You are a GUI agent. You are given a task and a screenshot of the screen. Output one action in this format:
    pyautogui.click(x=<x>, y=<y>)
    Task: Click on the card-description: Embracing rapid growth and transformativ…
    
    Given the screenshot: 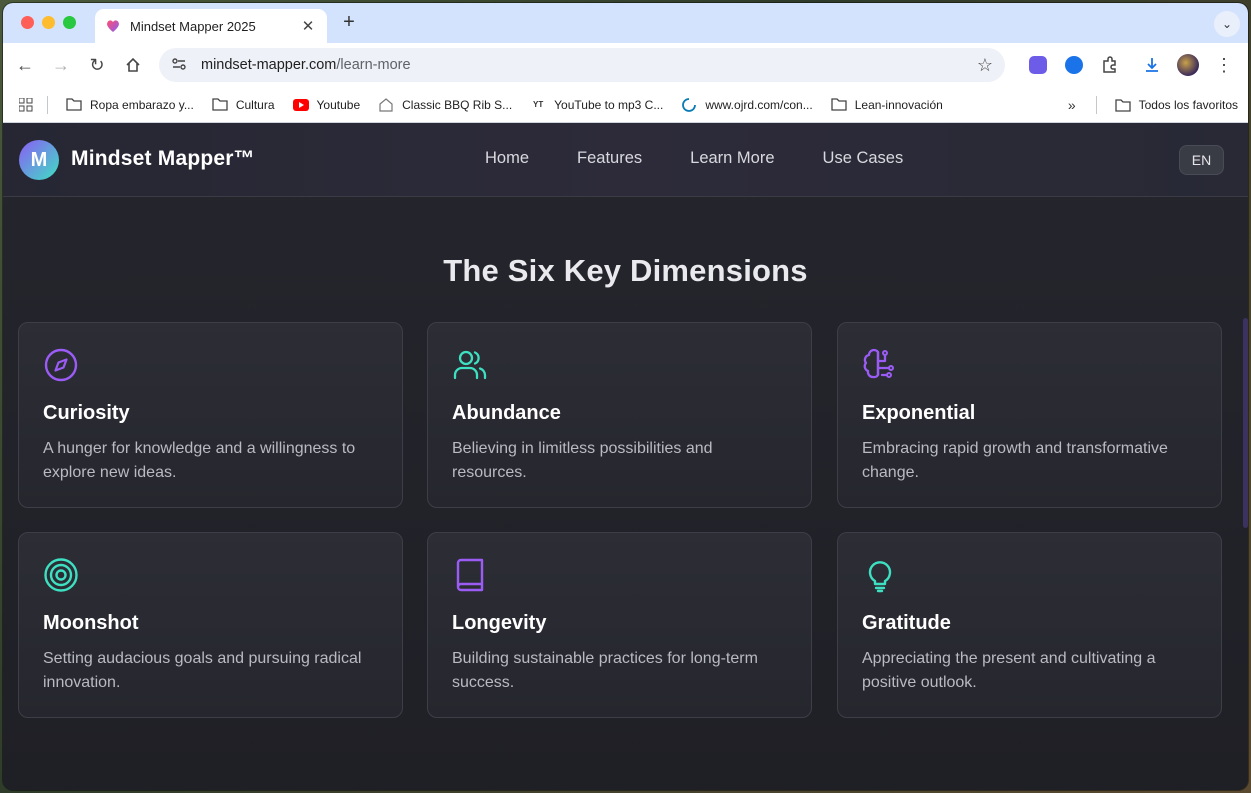 What is the action you would take?
    pyautogui.click(x=1015, y=460)
    